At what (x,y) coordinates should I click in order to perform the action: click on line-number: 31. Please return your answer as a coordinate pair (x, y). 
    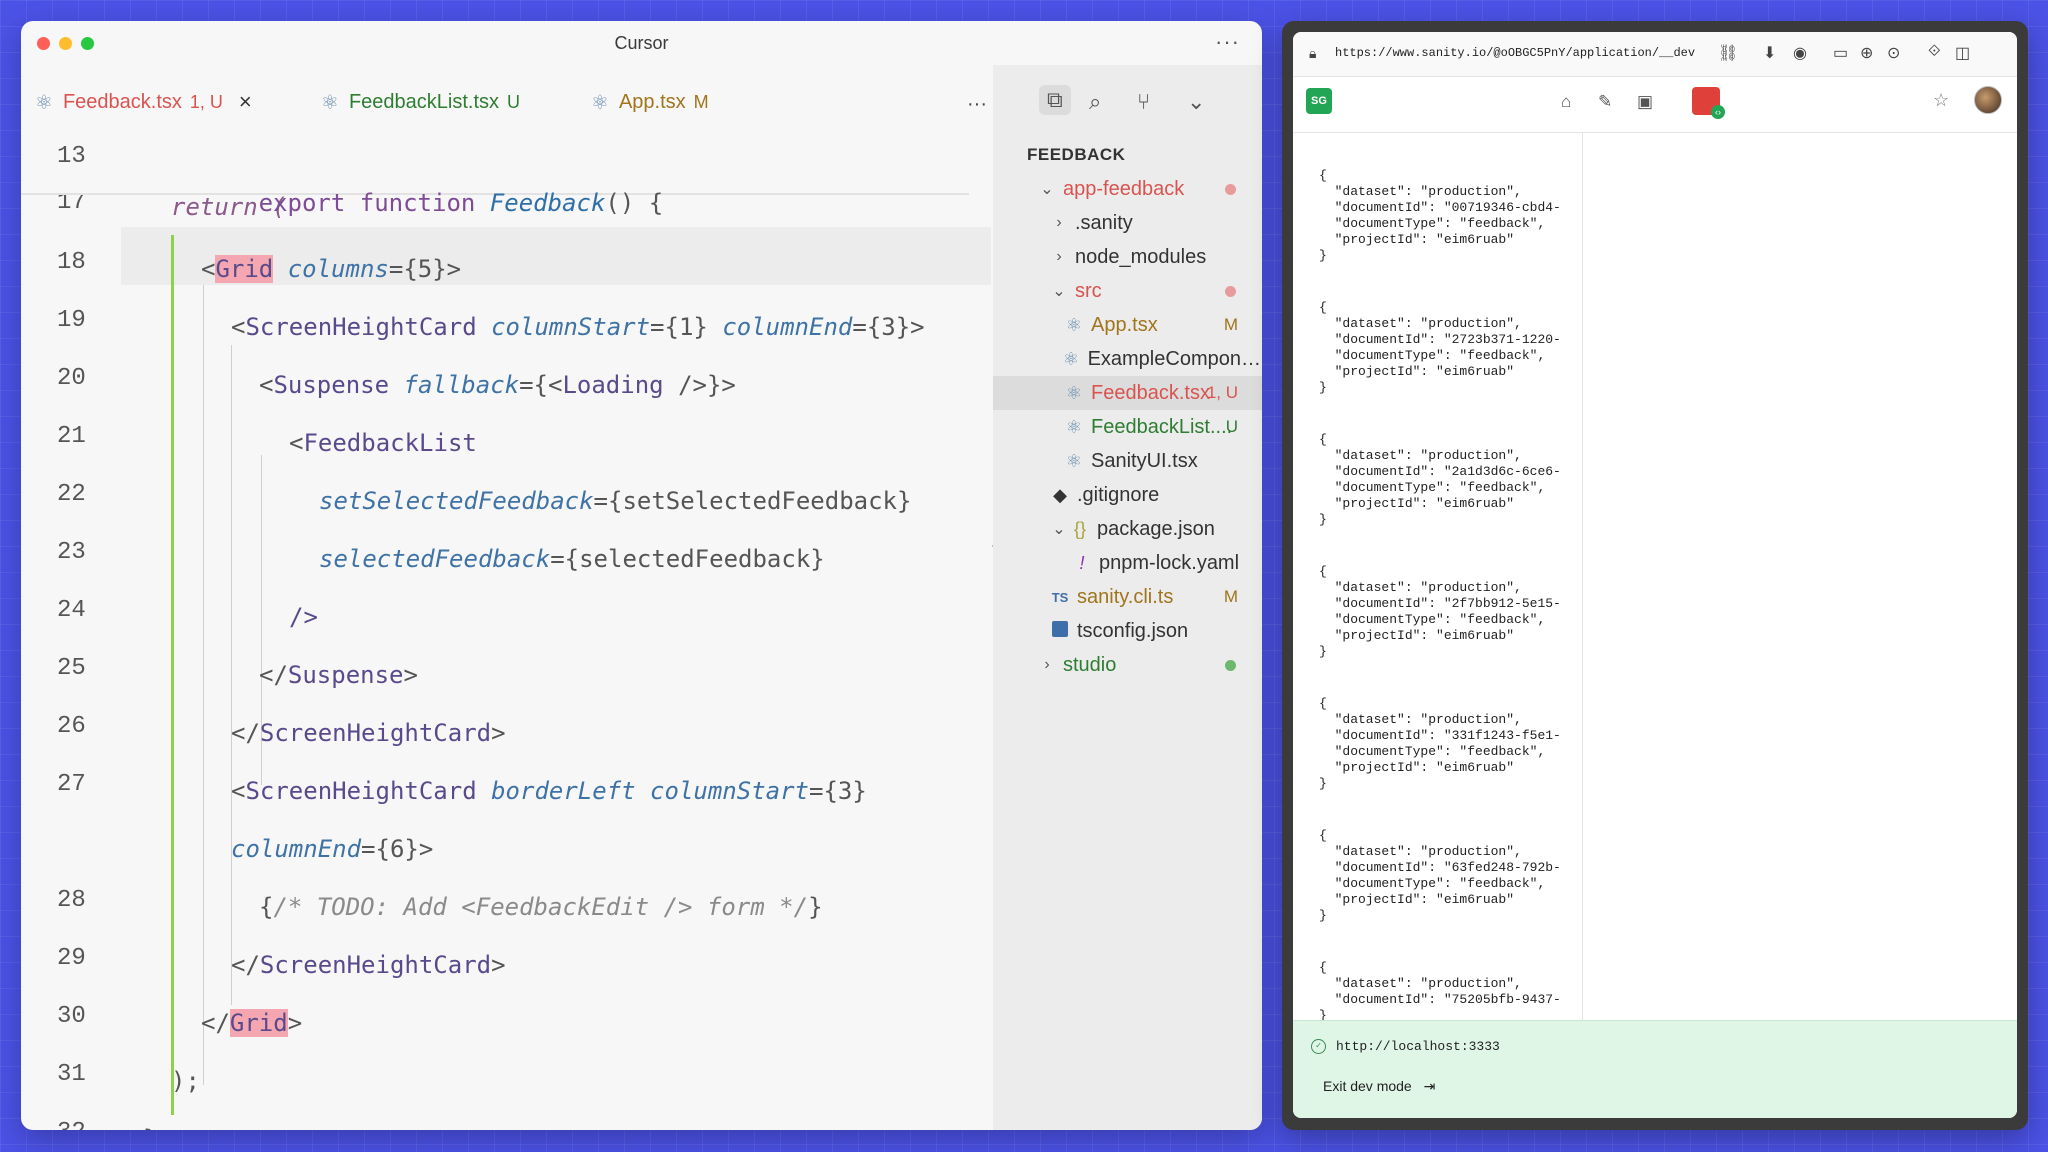
    Looking at the image, I should click on (71, 1074).